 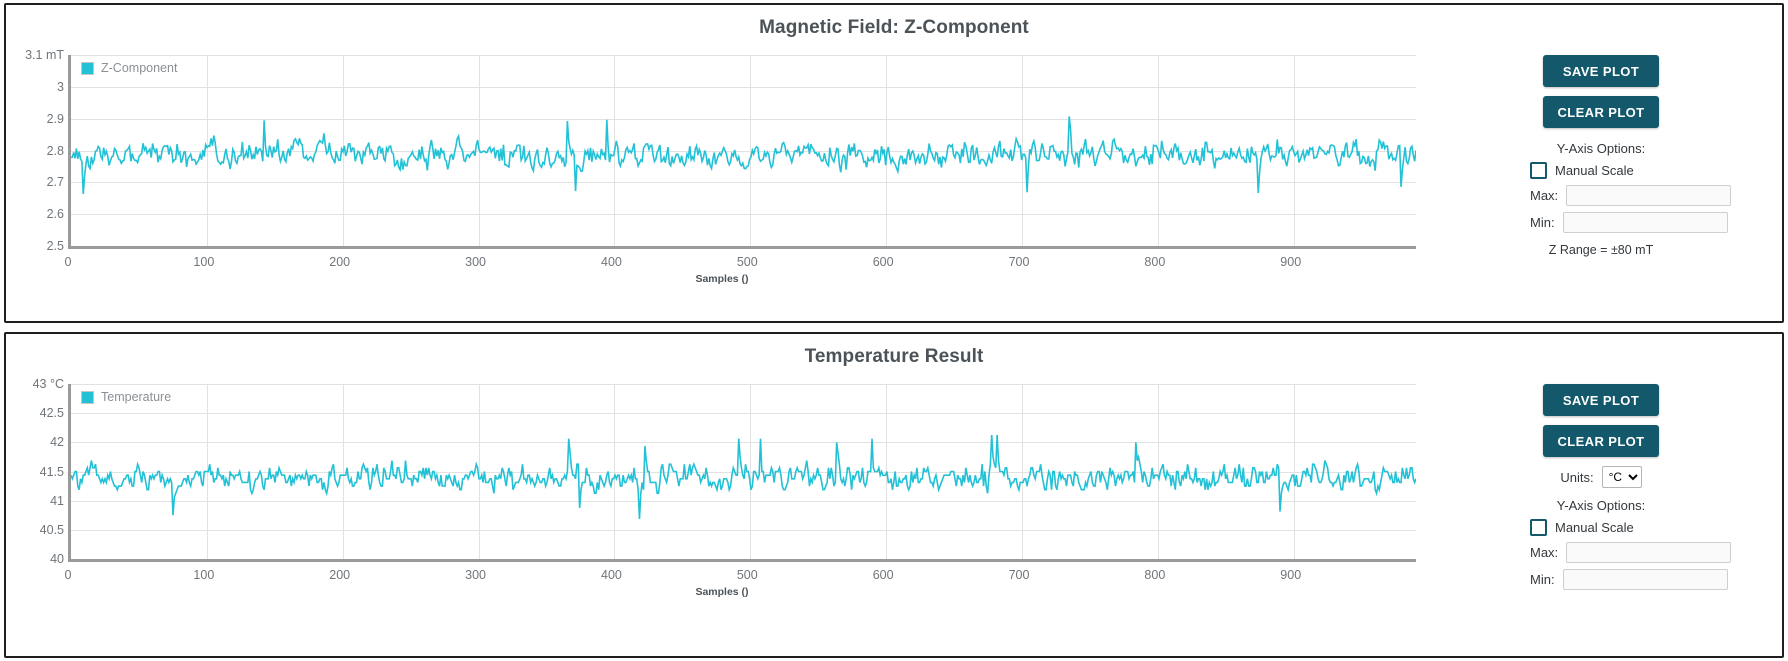 What do you see at coordinates (55, 182) in the screenshot?
I see `y-tick-label: 2.7` at bounding box center [55, 182].